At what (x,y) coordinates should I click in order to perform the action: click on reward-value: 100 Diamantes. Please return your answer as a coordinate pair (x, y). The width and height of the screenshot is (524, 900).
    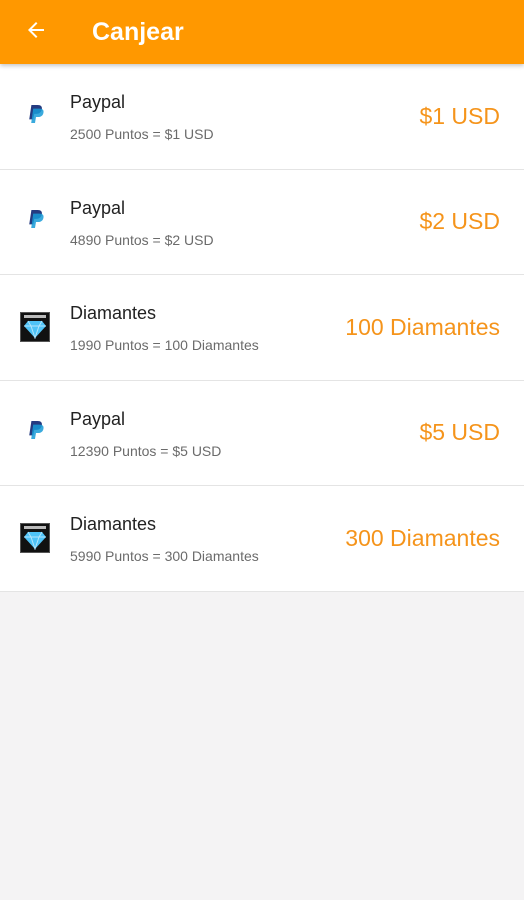
    Looking at the image, I should click on (422, 326).